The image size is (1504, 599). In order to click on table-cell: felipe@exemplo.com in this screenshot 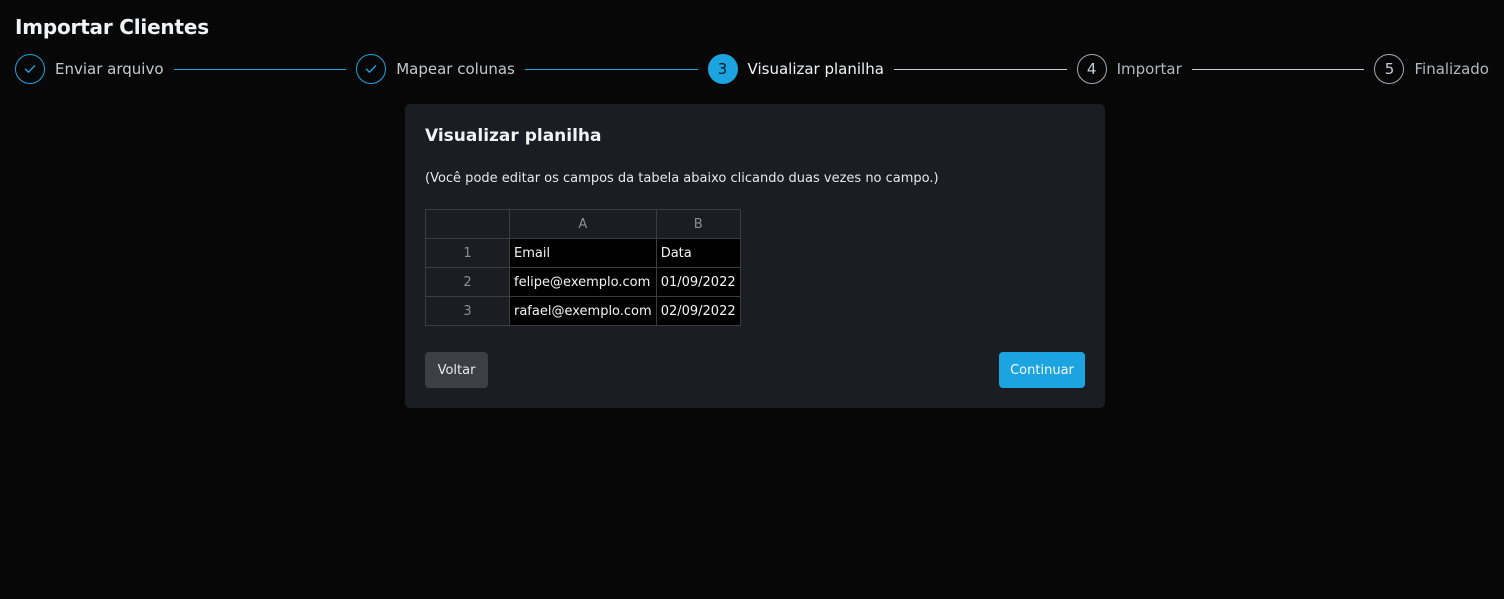, I will do `click(583, 282)`.